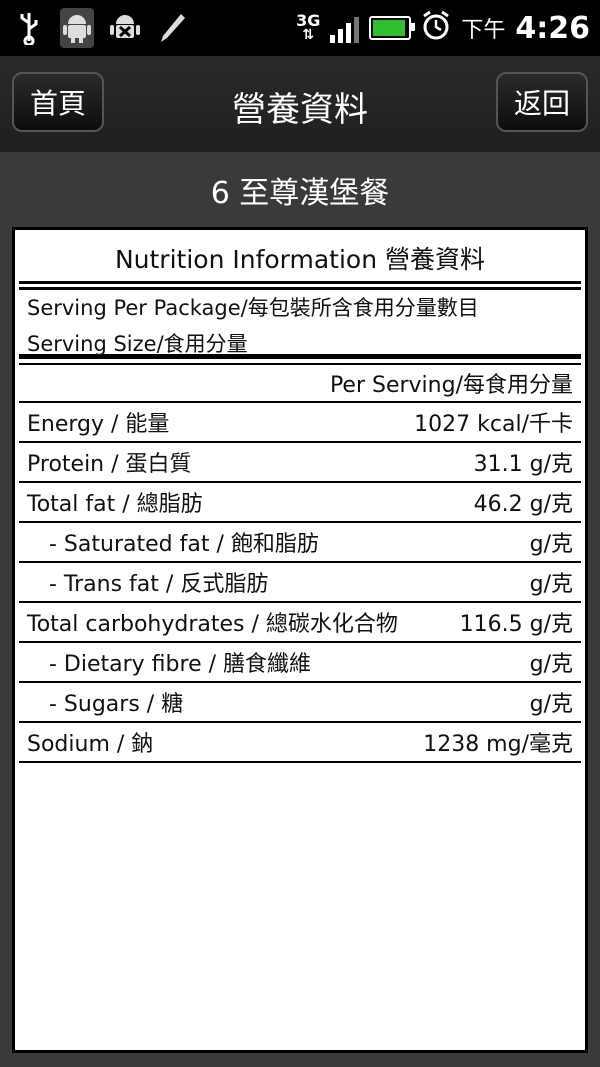 This screenshot has width=600, height=1067. I want to click on network-type: 3G ⇅, so click(308, 27).